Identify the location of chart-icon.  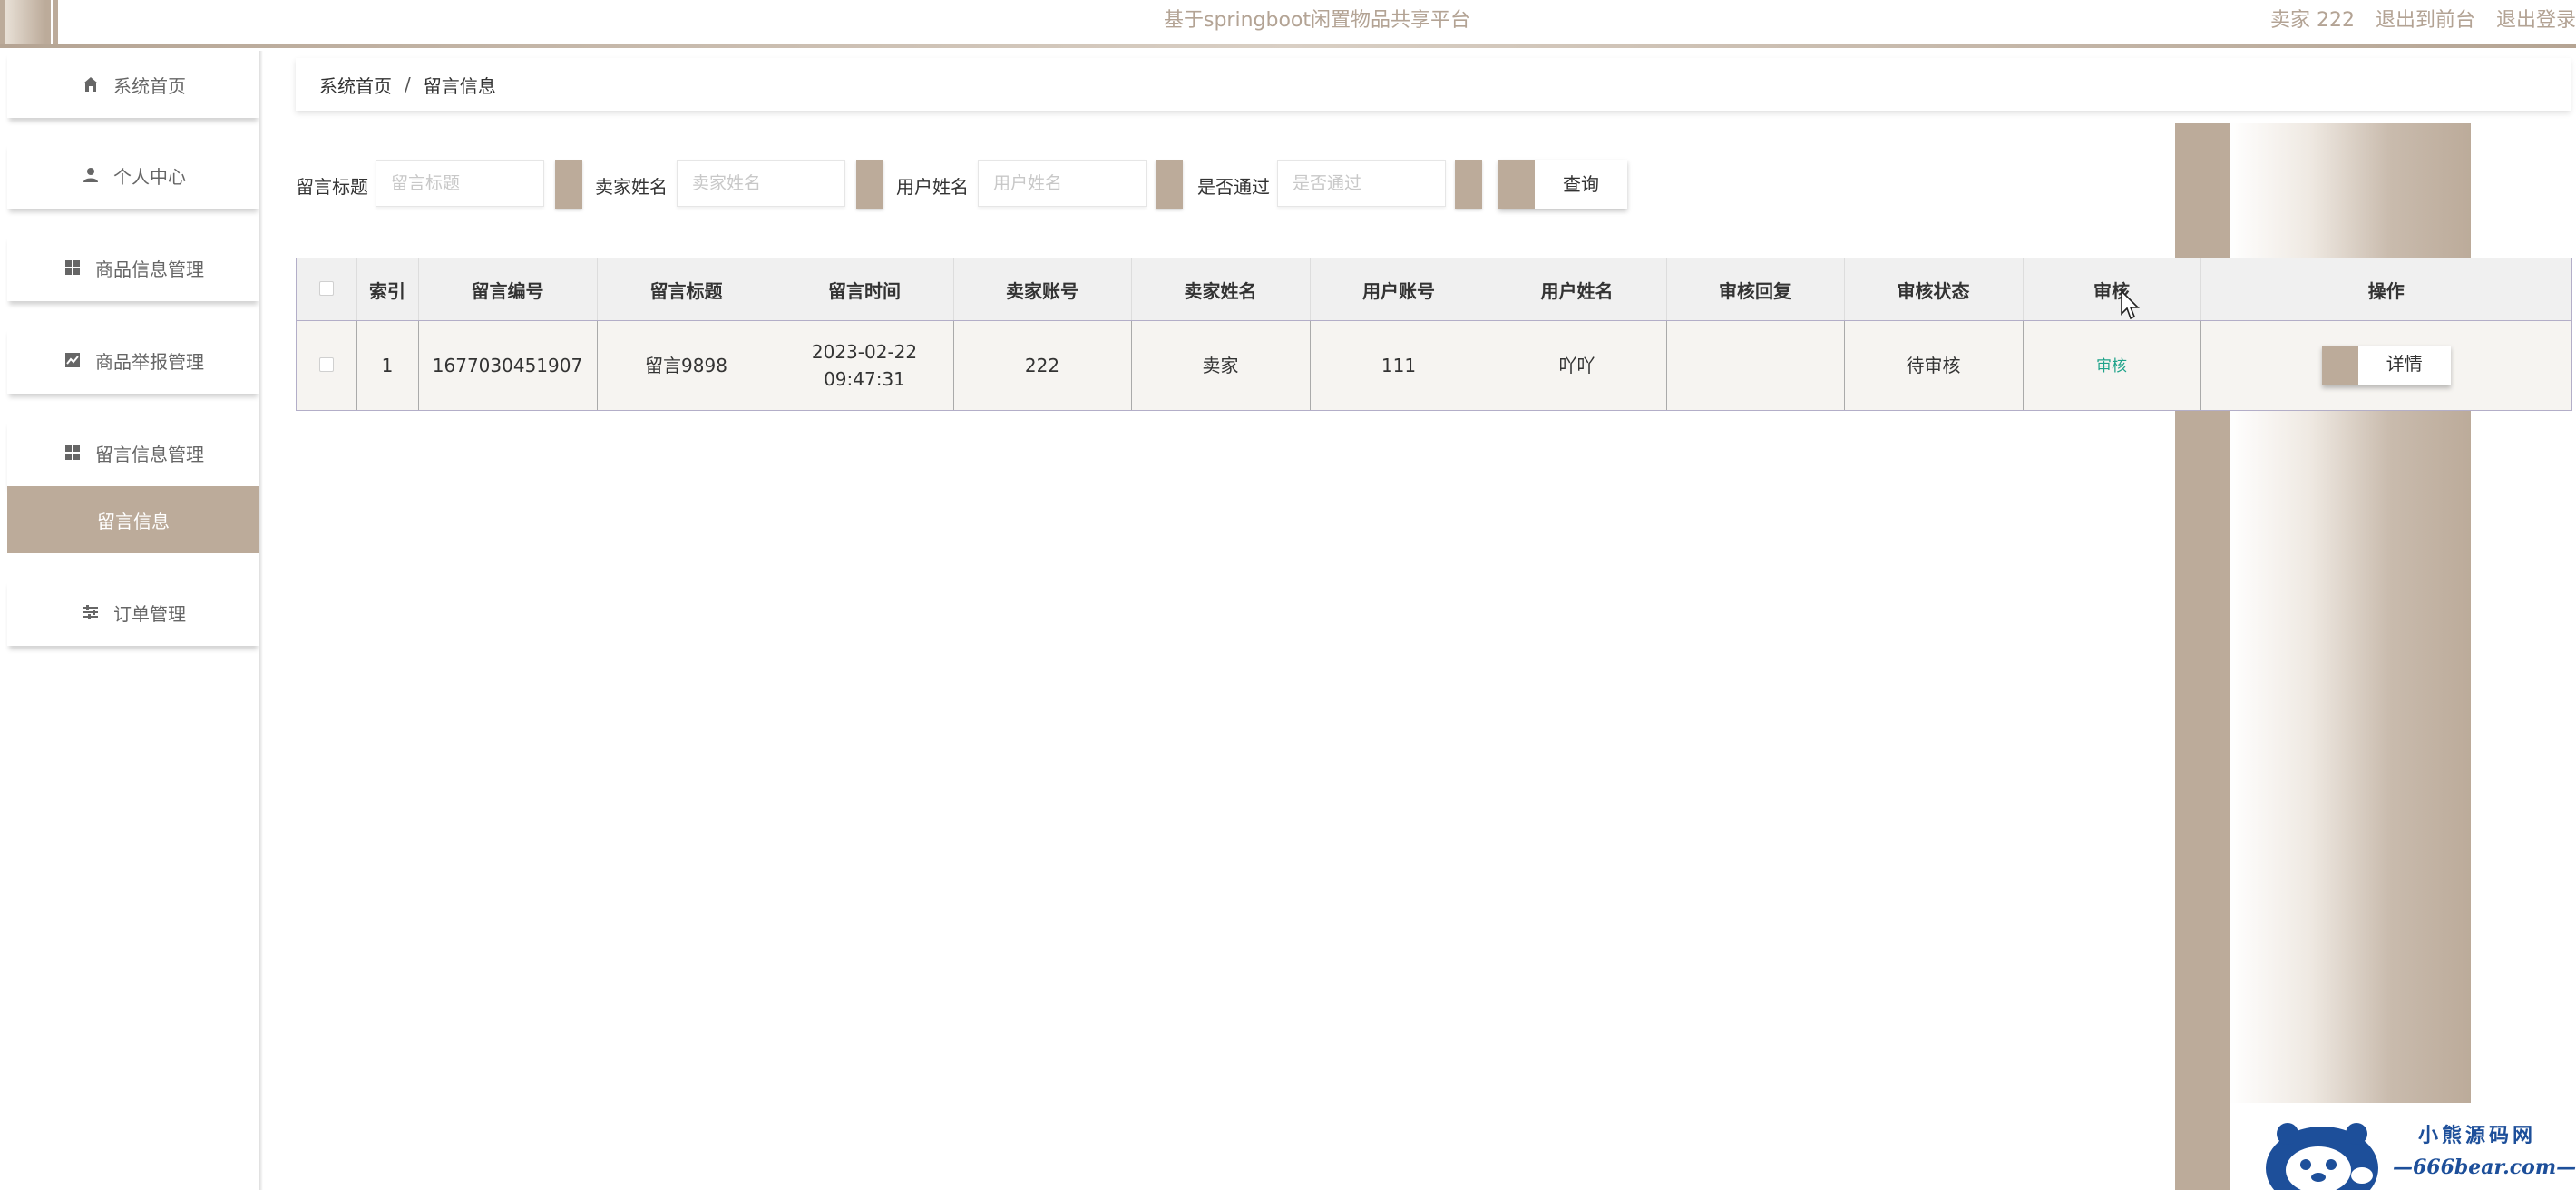
(73, 360).